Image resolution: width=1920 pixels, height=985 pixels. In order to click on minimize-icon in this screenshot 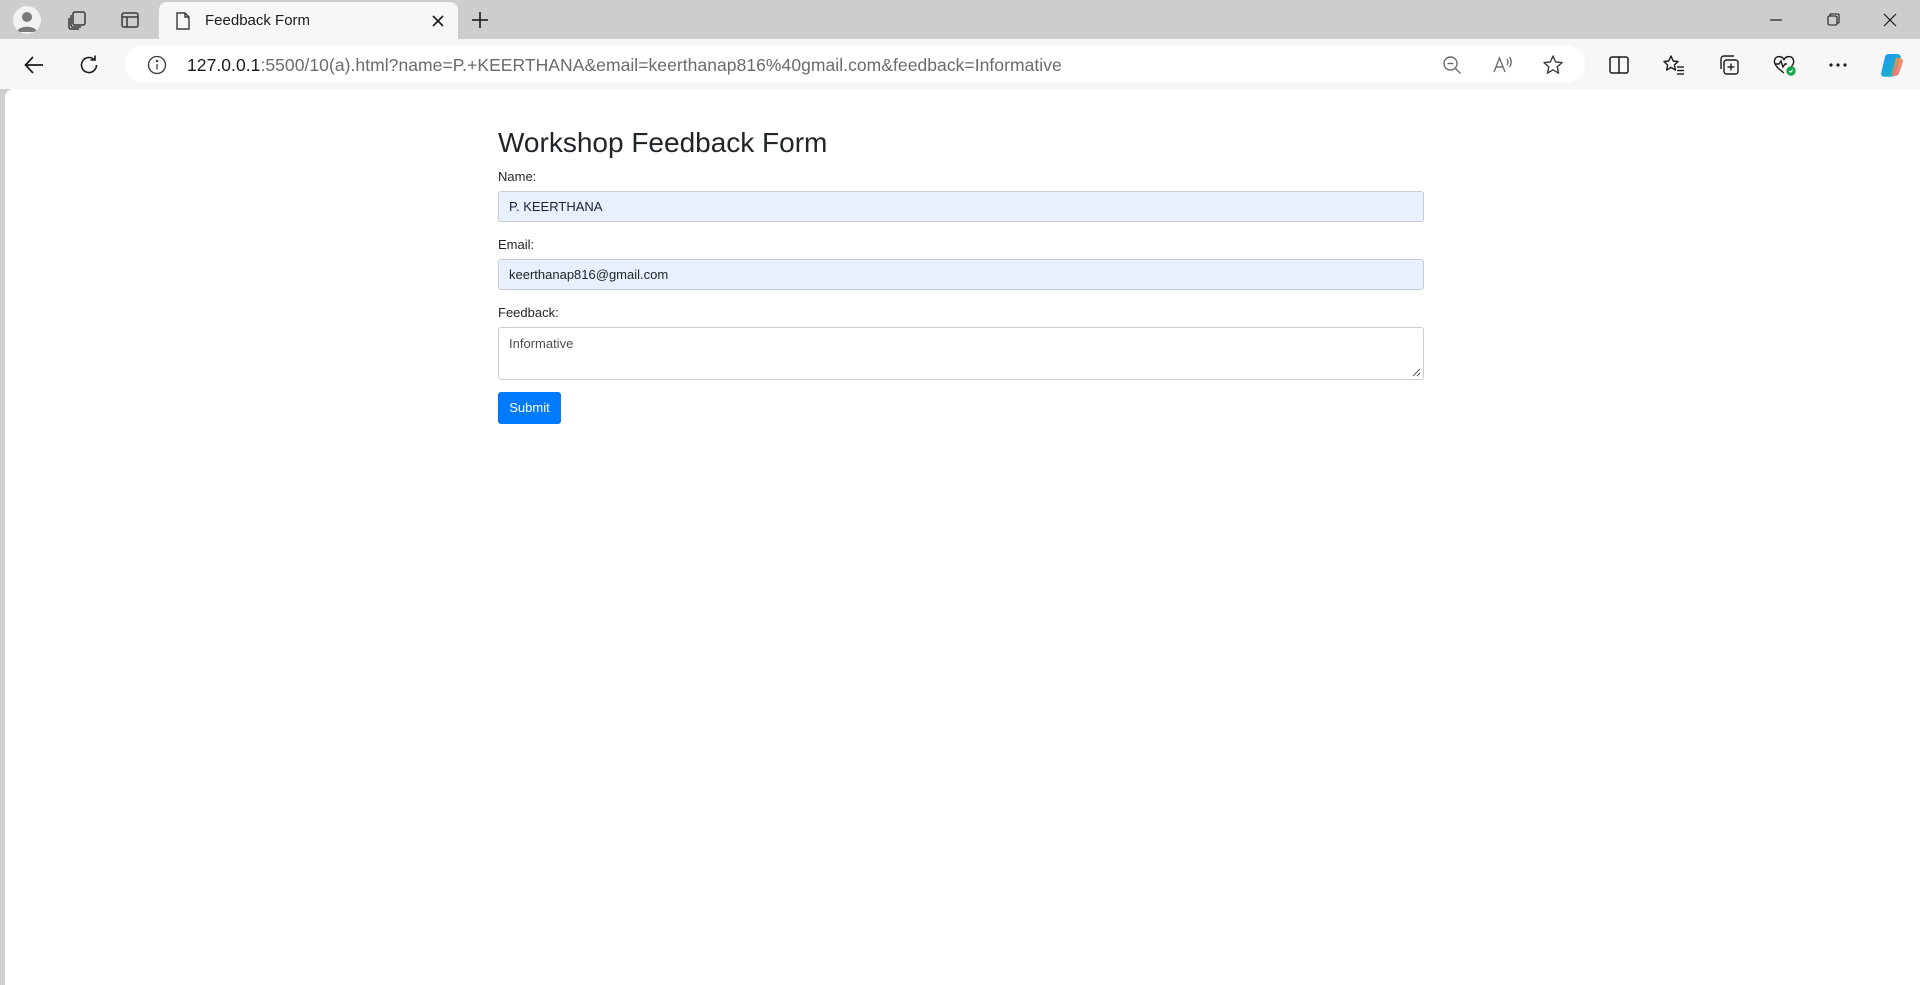, I will do `click(1776, 19)`.